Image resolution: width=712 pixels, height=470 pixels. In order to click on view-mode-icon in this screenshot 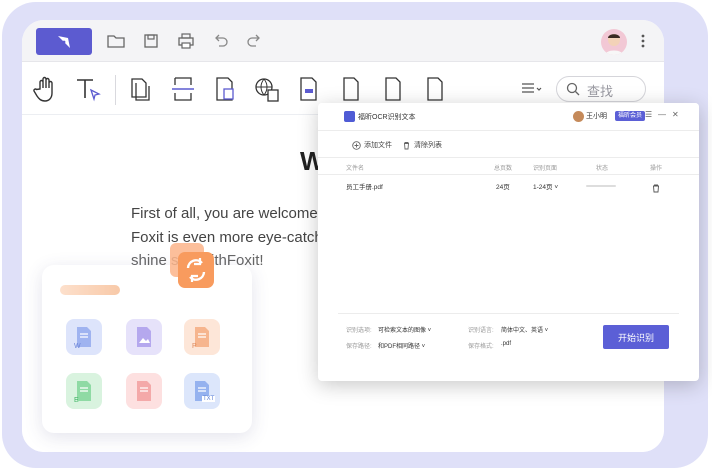, I will do `click(531, 89)`.